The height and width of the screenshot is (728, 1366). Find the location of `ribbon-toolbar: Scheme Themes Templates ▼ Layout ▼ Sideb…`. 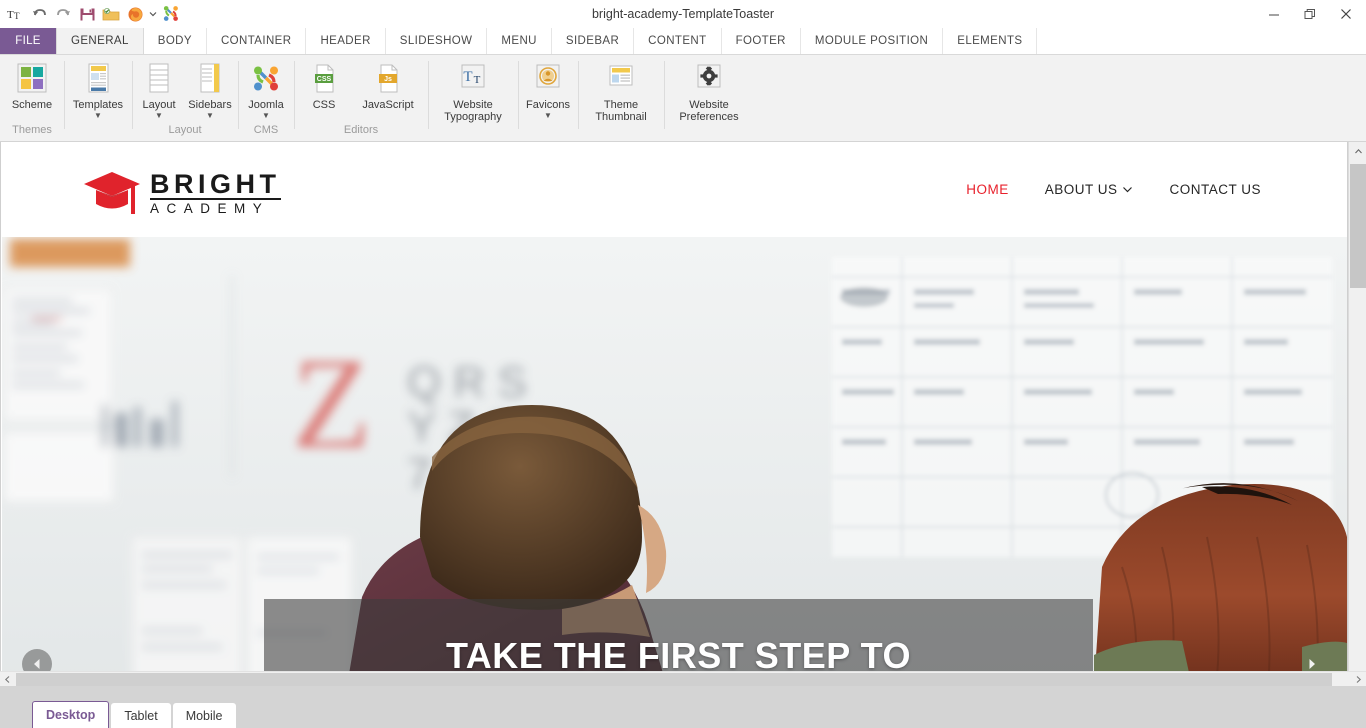

ribbon-toolbar: Scheme Themes Templates ▼ Layout ▼ Sideb… is located at coordinates (683, 98).